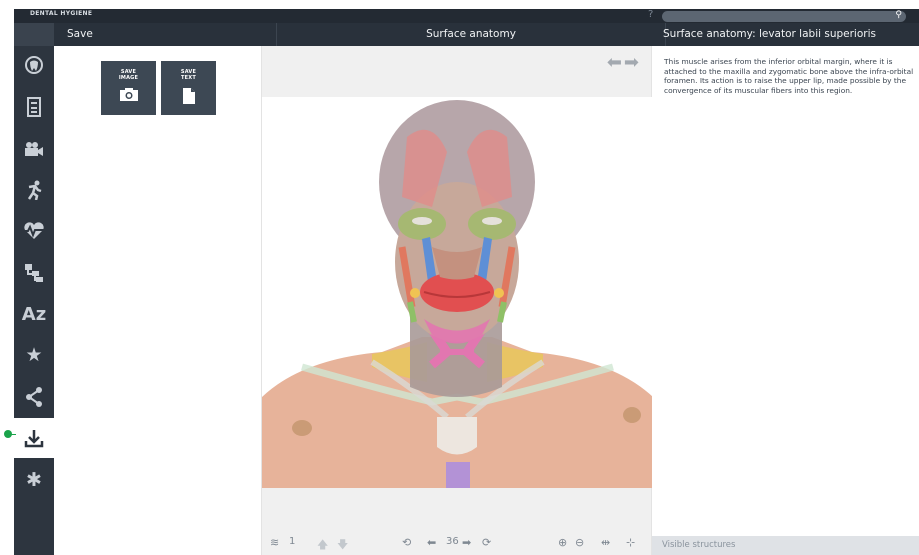 This screenshot has width=919, height=555. I want to click on app-title: DENTAL HYGIENE, so click(61, 13).